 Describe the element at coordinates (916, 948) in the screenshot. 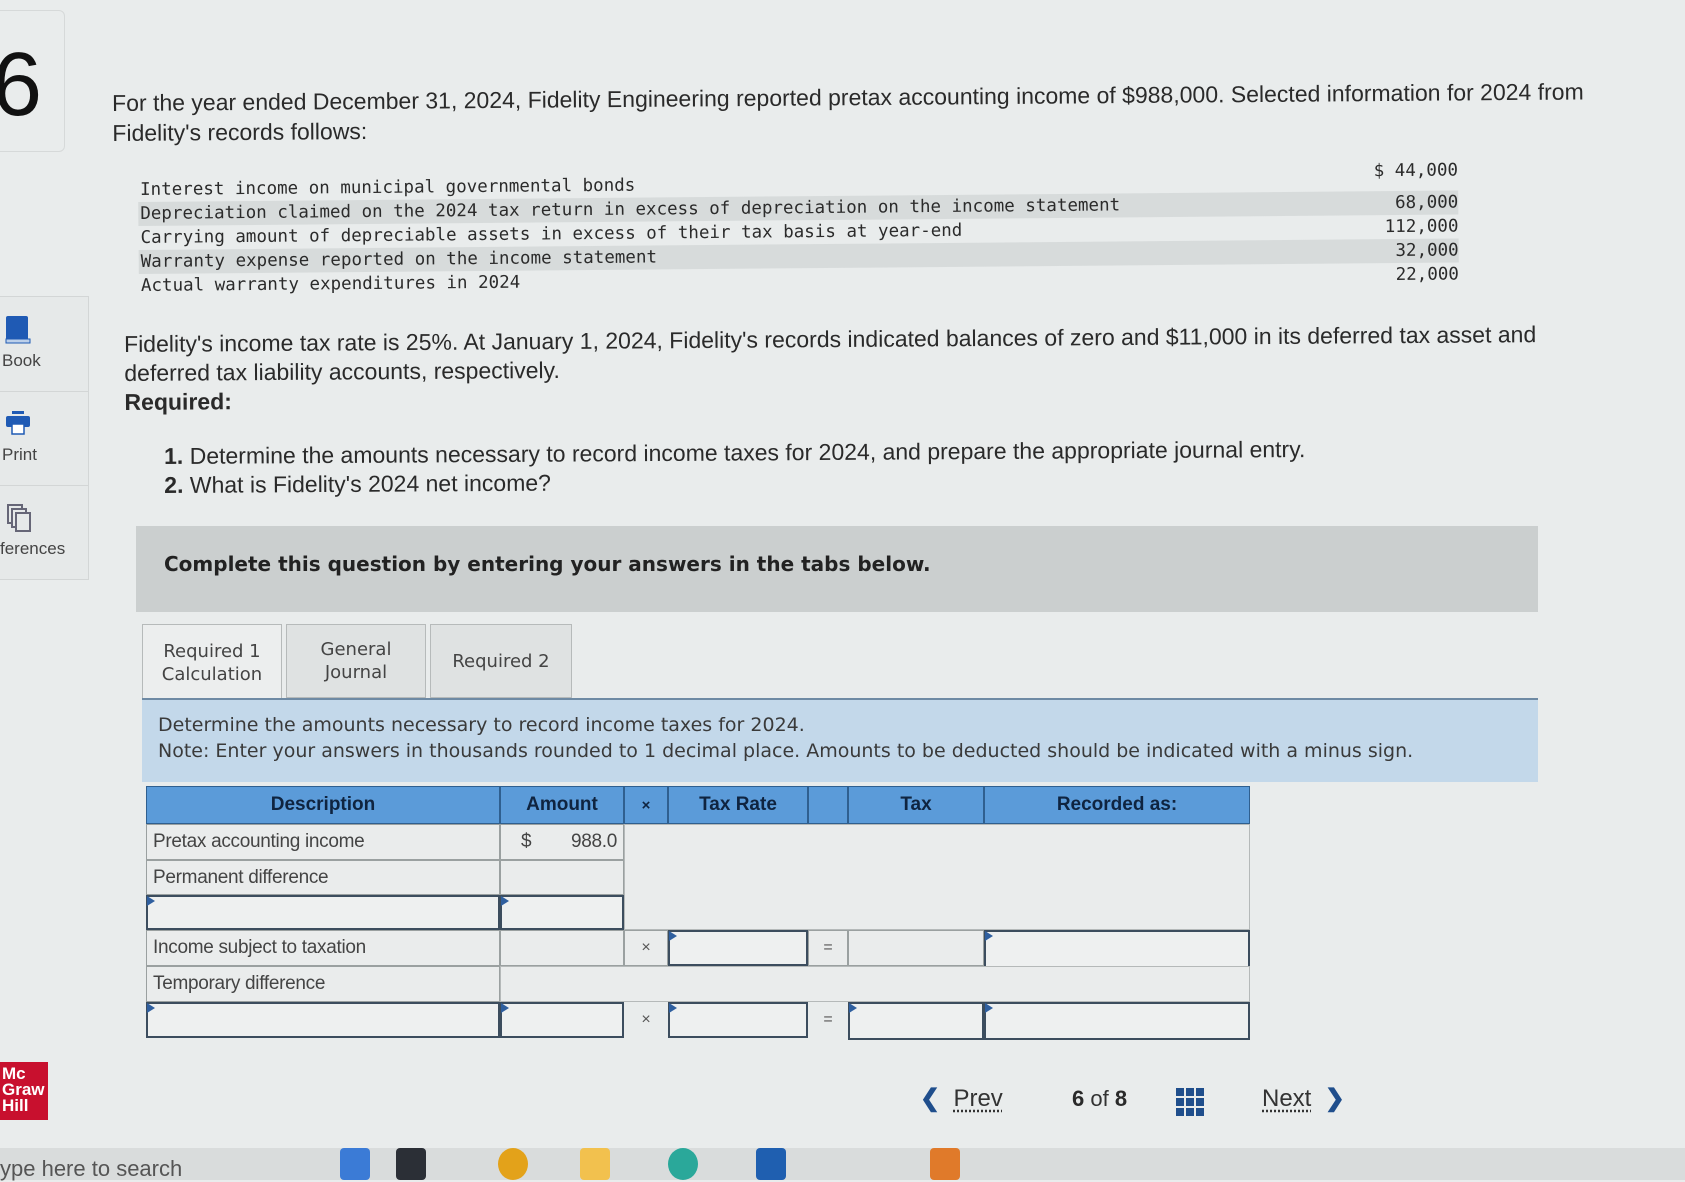

I see `tax-current` at that location.